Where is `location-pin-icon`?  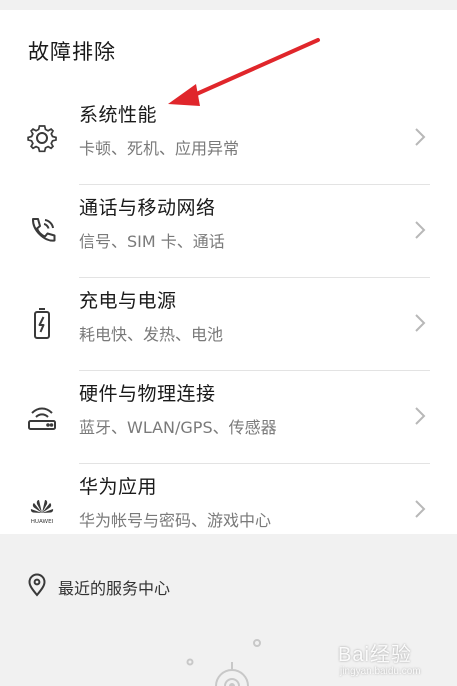 location-pin-icon is located at coordinates (37, 585).